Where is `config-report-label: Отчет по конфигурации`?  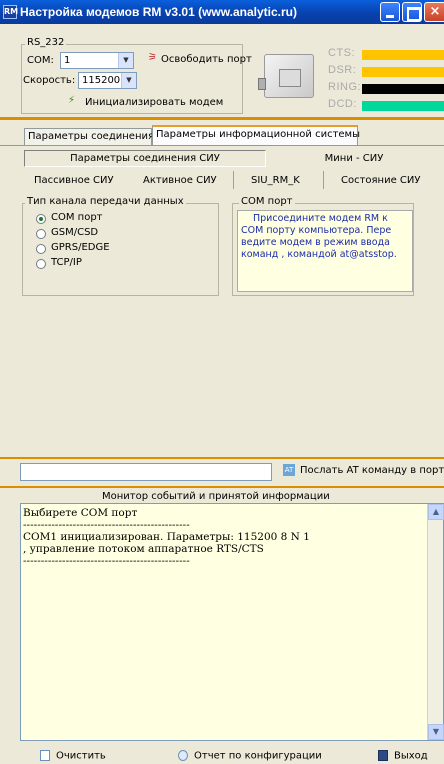 config-report-label: Отчет по конфигурации is located at coordinates (258, 756).